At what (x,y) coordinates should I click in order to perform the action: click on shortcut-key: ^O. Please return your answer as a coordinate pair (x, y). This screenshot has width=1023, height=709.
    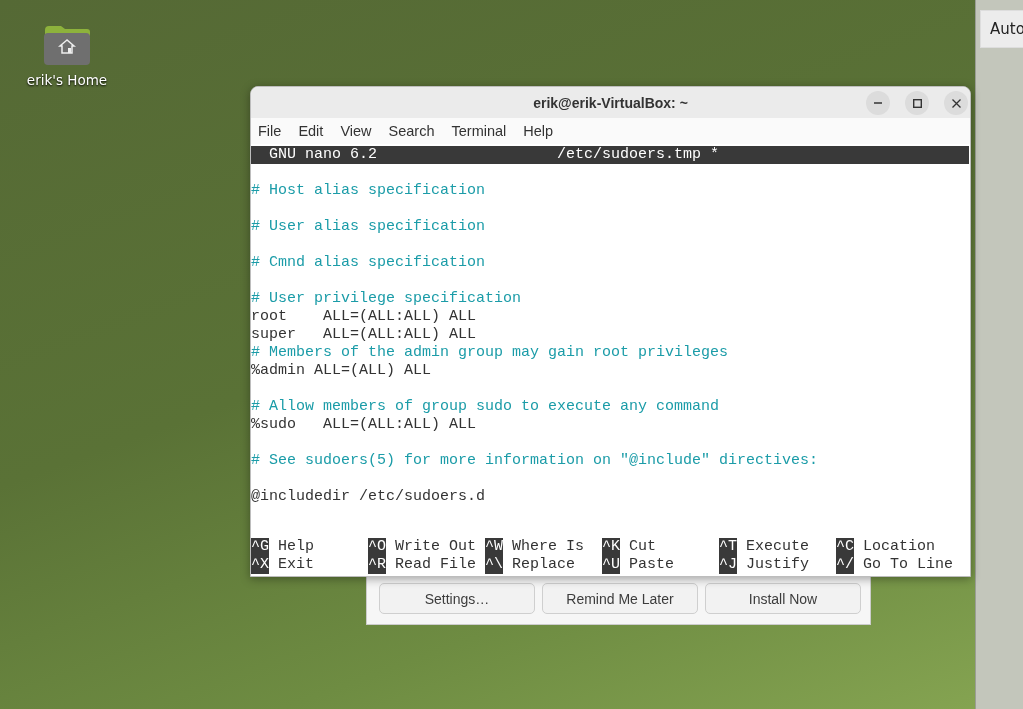
    Looking at the image, I should click on (377, 547).